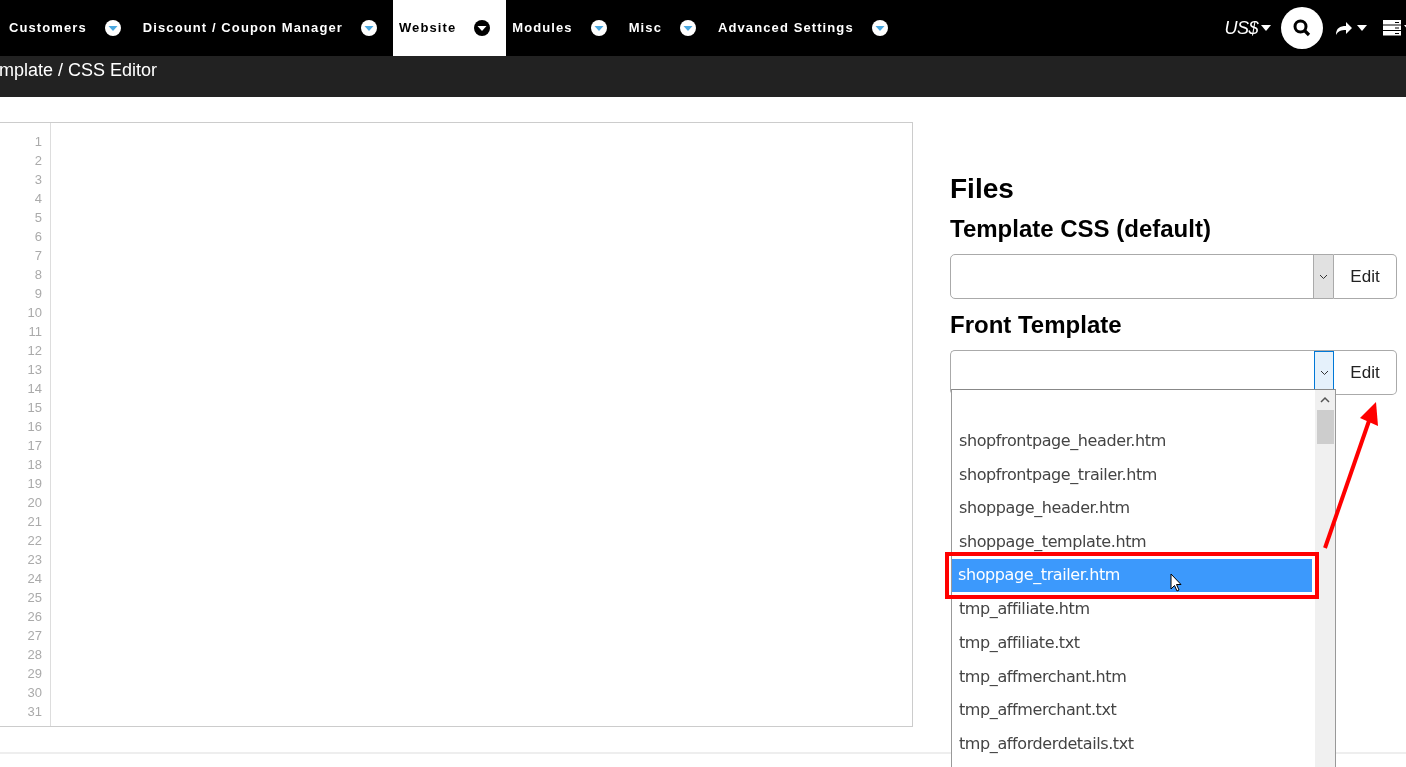 The image size is (1406, 767). What do you see at coordinates (34, 351) in the screenshot?
I see `line-number: 12` at bounding box center [34, 351].